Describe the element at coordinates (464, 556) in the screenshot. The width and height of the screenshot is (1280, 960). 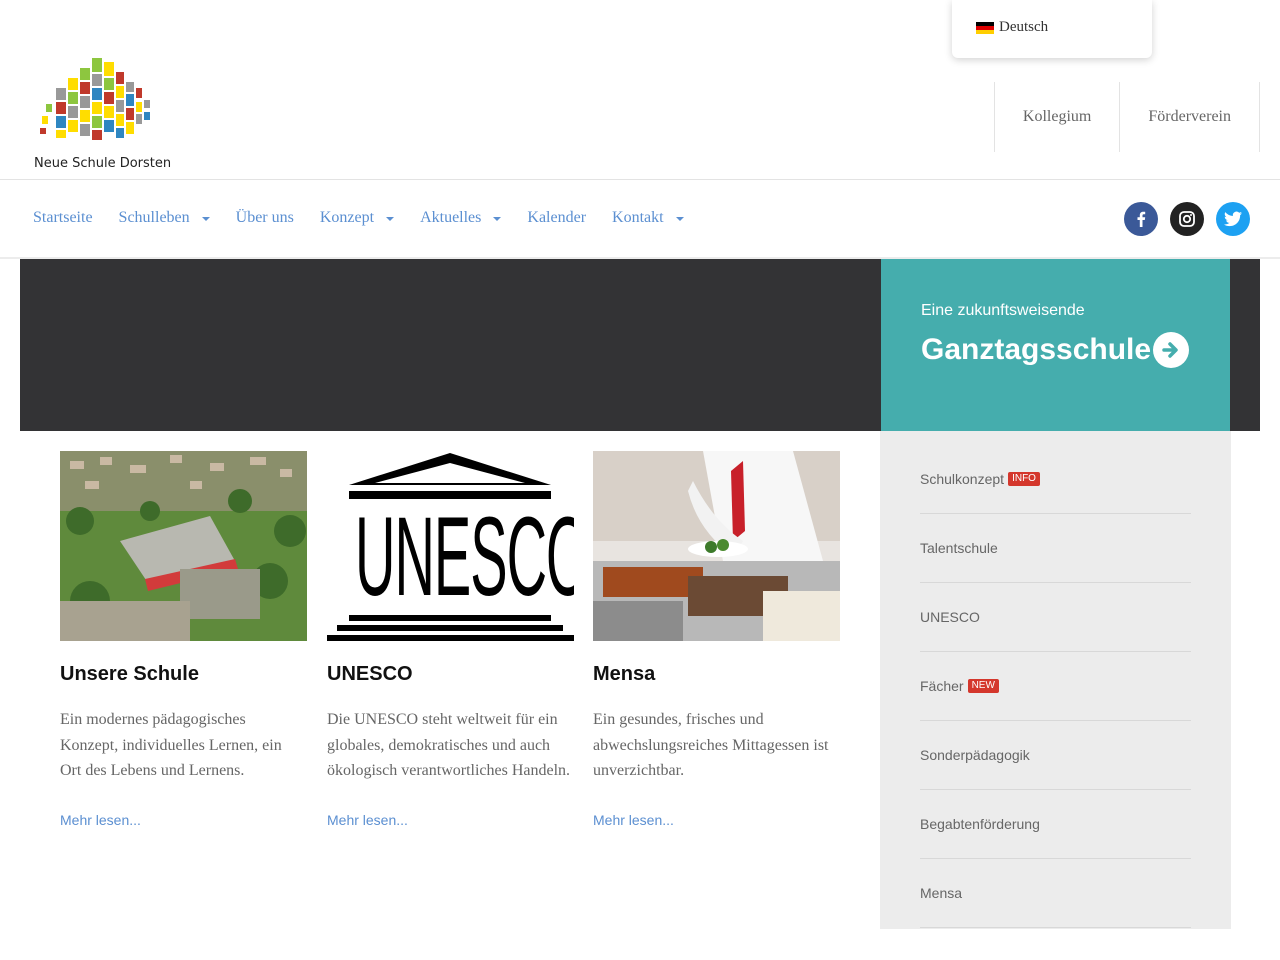
I see `unesco-logo-text: UNESCO` at that location.